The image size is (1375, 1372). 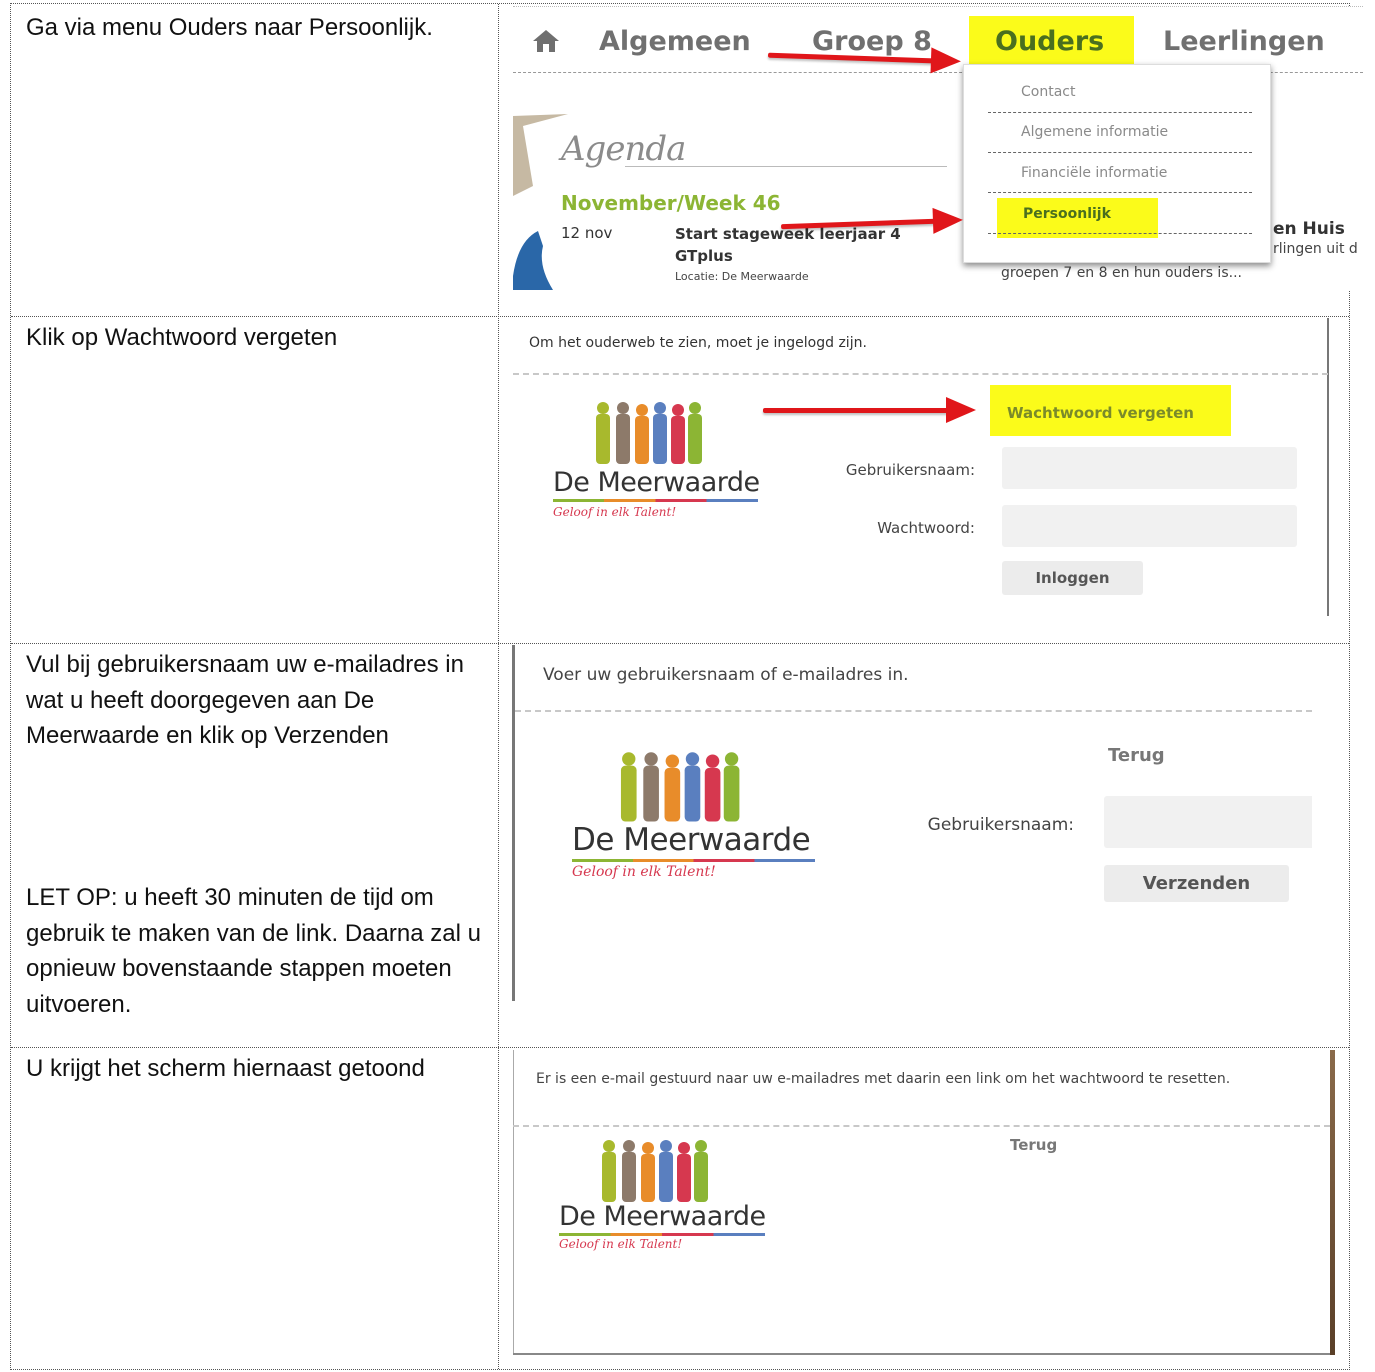 What do you see at coordinates (498, 686) in the screenshot?
I see `column-divider` at bounding box center [498, 686].